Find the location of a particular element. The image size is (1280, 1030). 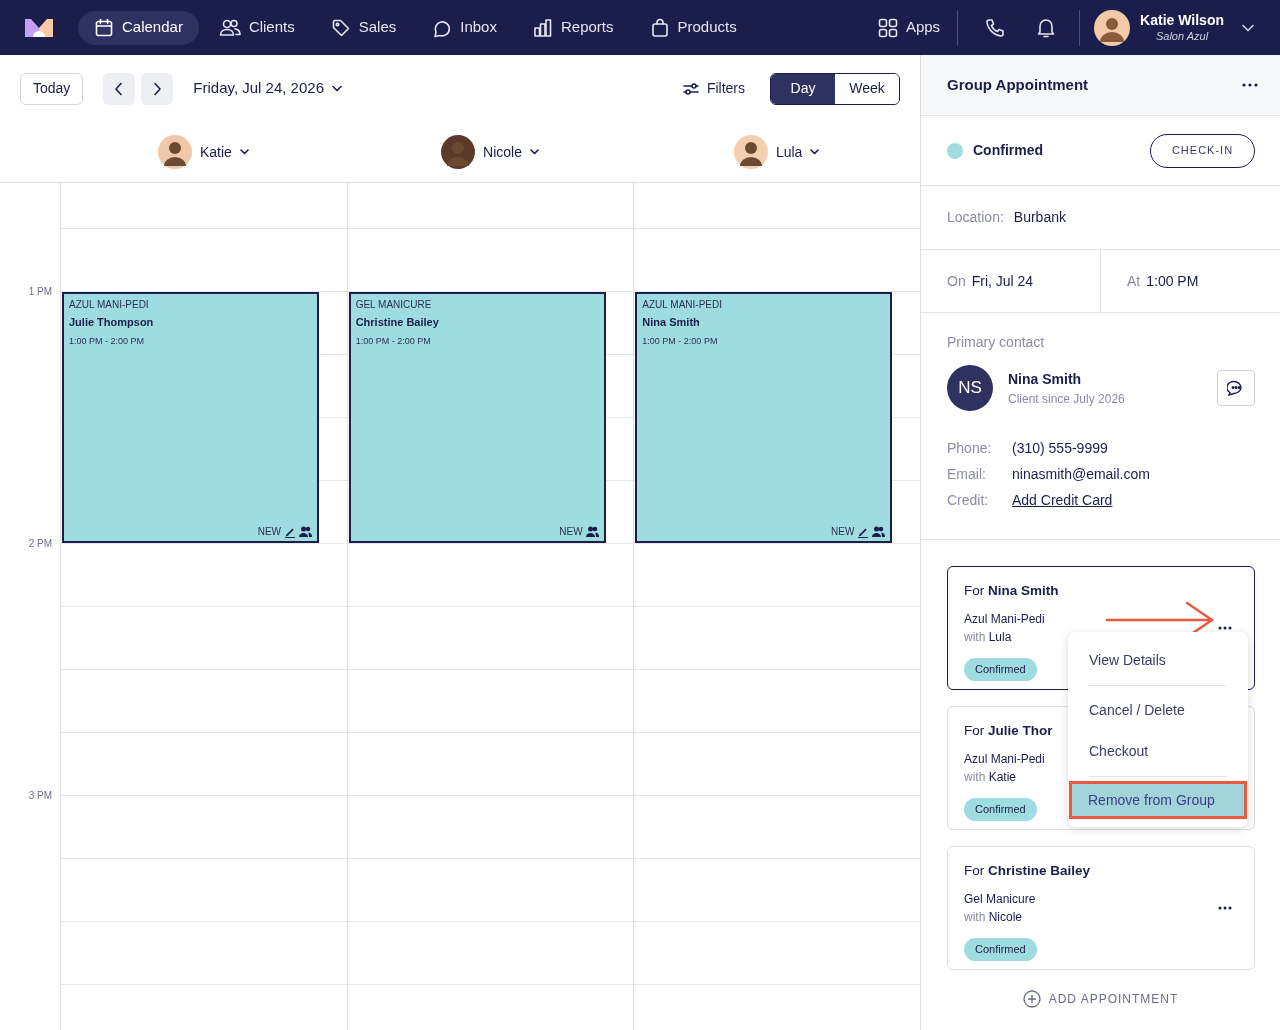

shopping-bag-icon is located at coordinates (659, 27).